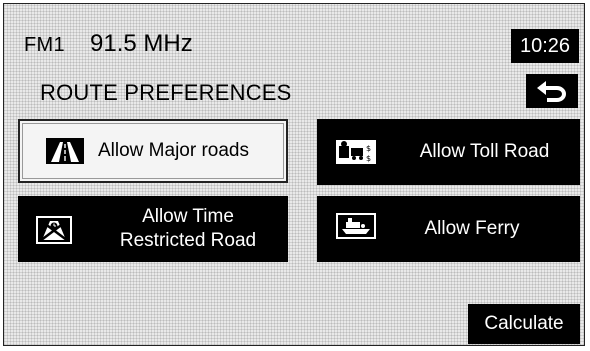 The image size is (590, 351). I want to click on page-title: ROUTE PREFERENCES, so click(166, 92).